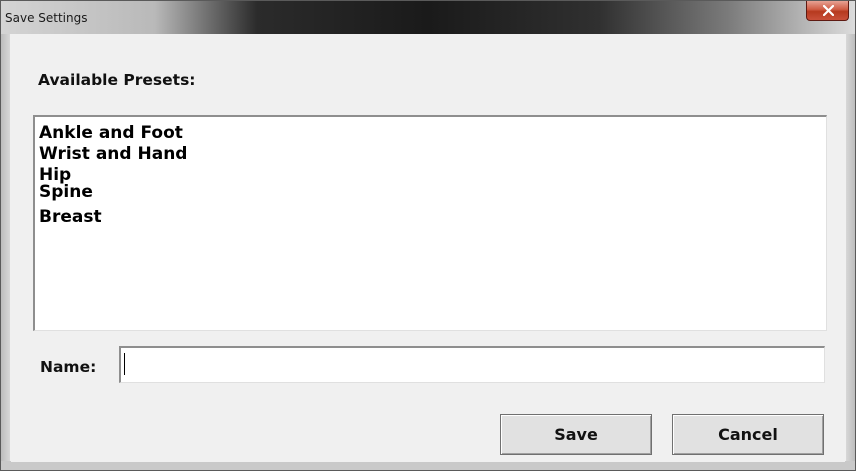 The width and height of the screenshot is (856, 471). I want to click on name-input, so click(472, 364).